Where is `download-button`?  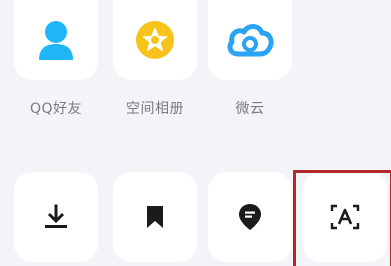 download-button is located at coordinates (56, 217).